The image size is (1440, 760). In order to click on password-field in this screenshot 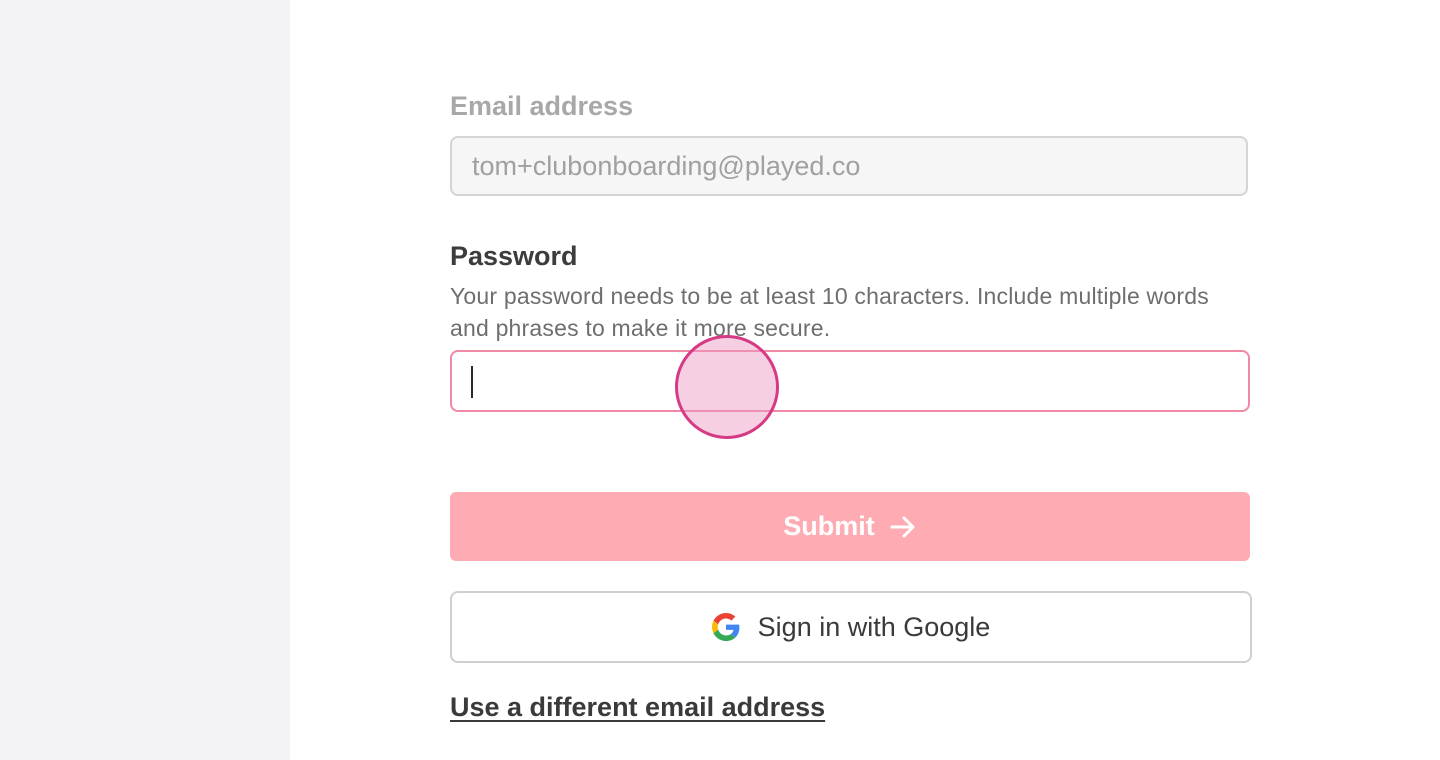, I will do `click(850, 381)`.